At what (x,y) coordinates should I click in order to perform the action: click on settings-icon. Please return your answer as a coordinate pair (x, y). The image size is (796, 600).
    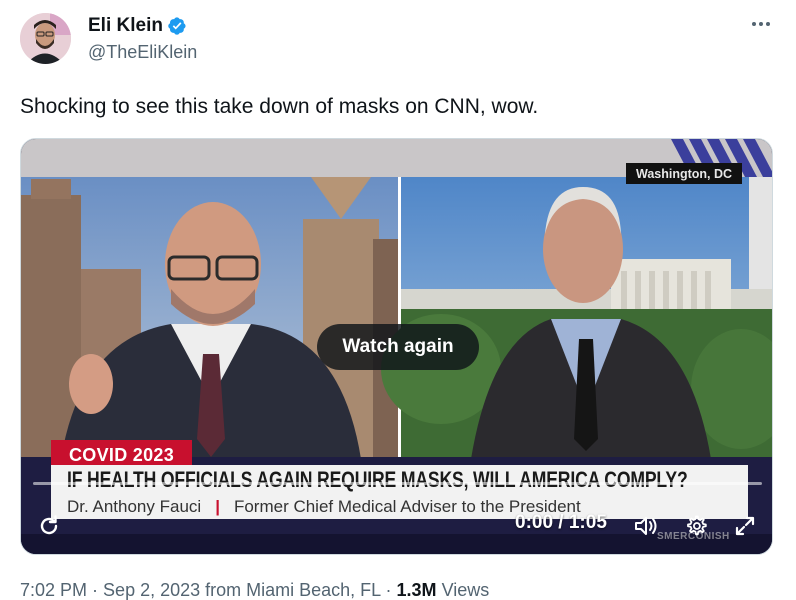
    Looking at the image, I should click on (696, 526).